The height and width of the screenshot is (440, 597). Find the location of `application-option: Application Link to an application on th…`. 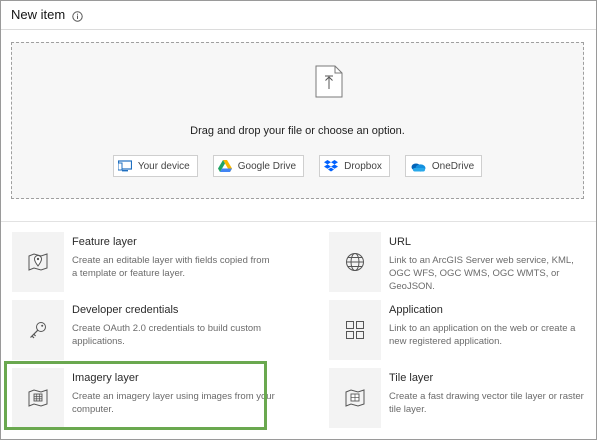

application-option: Application Link to an application on th… is located at coordinates (462, 330).